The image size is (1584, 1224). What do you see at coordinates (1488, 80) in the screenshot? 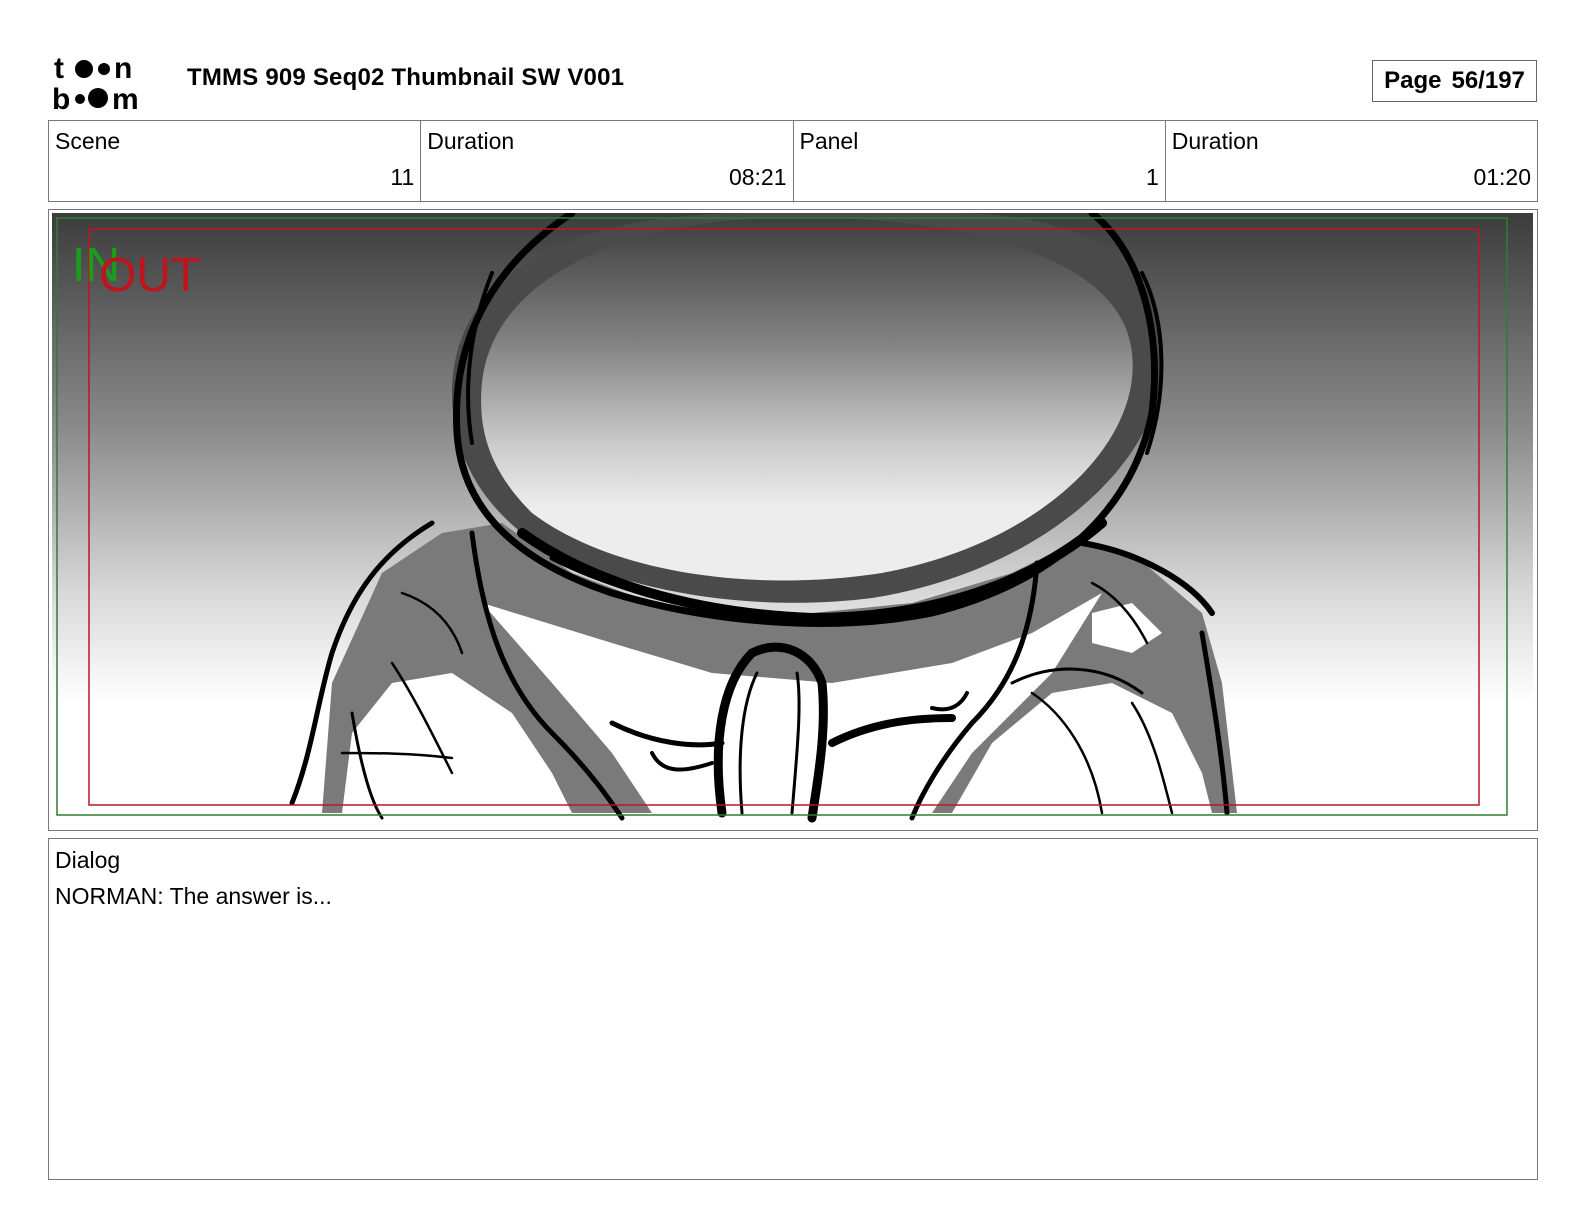
I see `page-number: 56/197` at bounding box center [1488, 80].